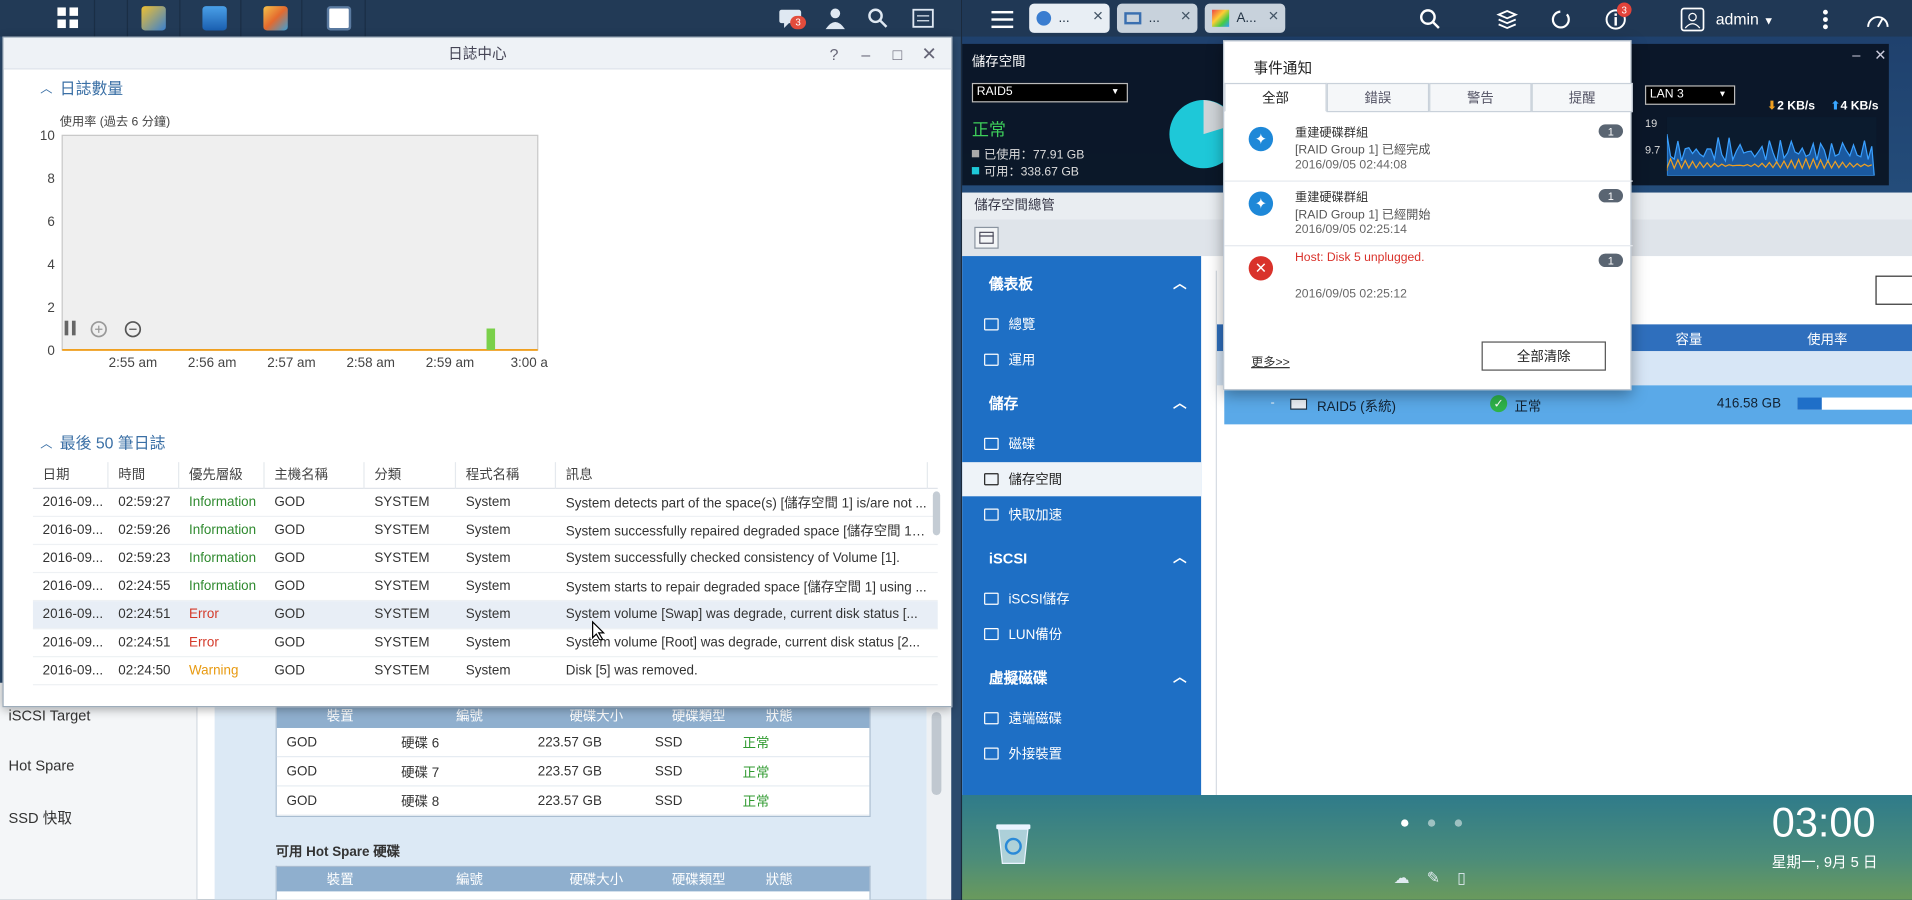 The image size is (1912, 900). Describe the element at coordinates (68, 18) in the screenshot. I see `main-menu-button` at that location.